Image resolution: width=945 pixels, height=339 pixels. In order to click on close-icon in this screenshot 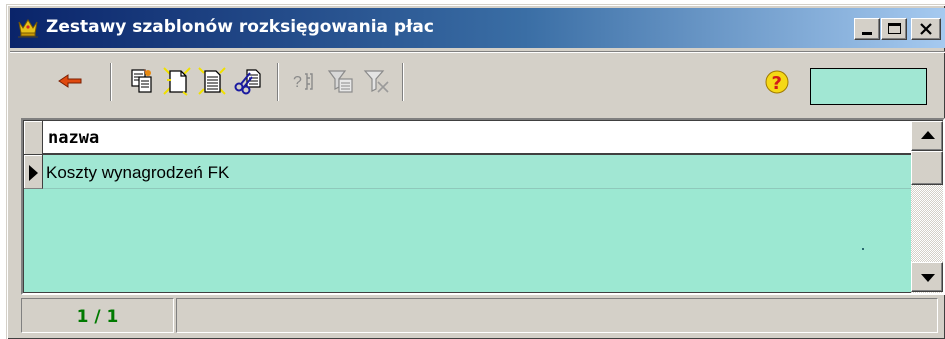, I will do `click(926, 31)`.